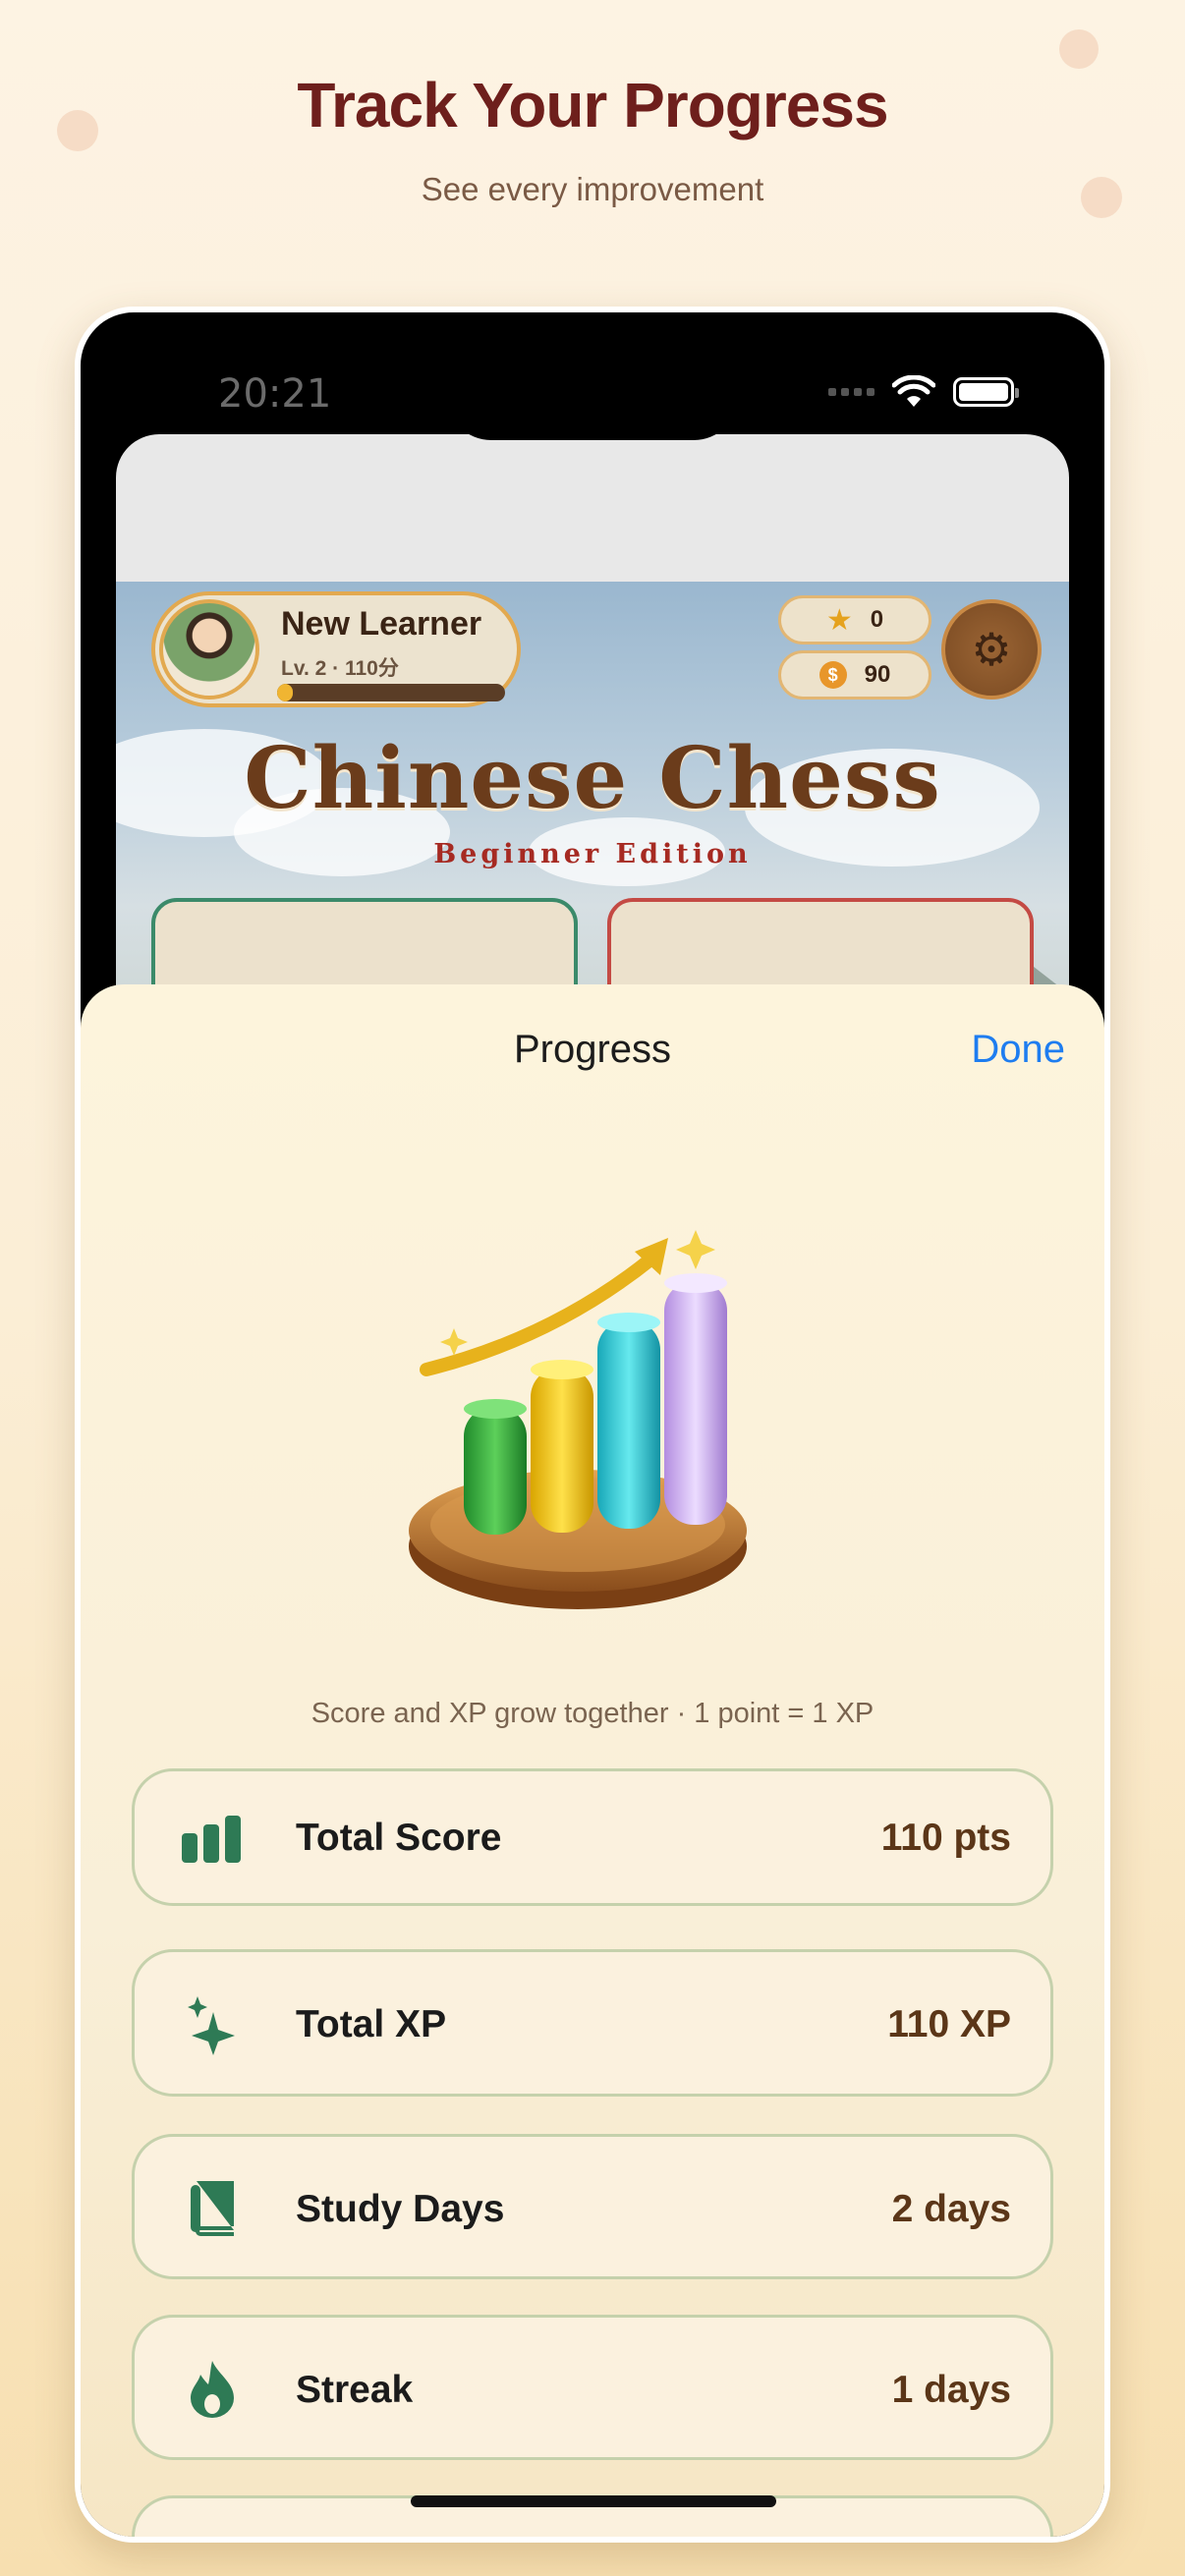 The width and height of the screenshot is (1185, 2576). I want to click on avatar, so click(209, 649).